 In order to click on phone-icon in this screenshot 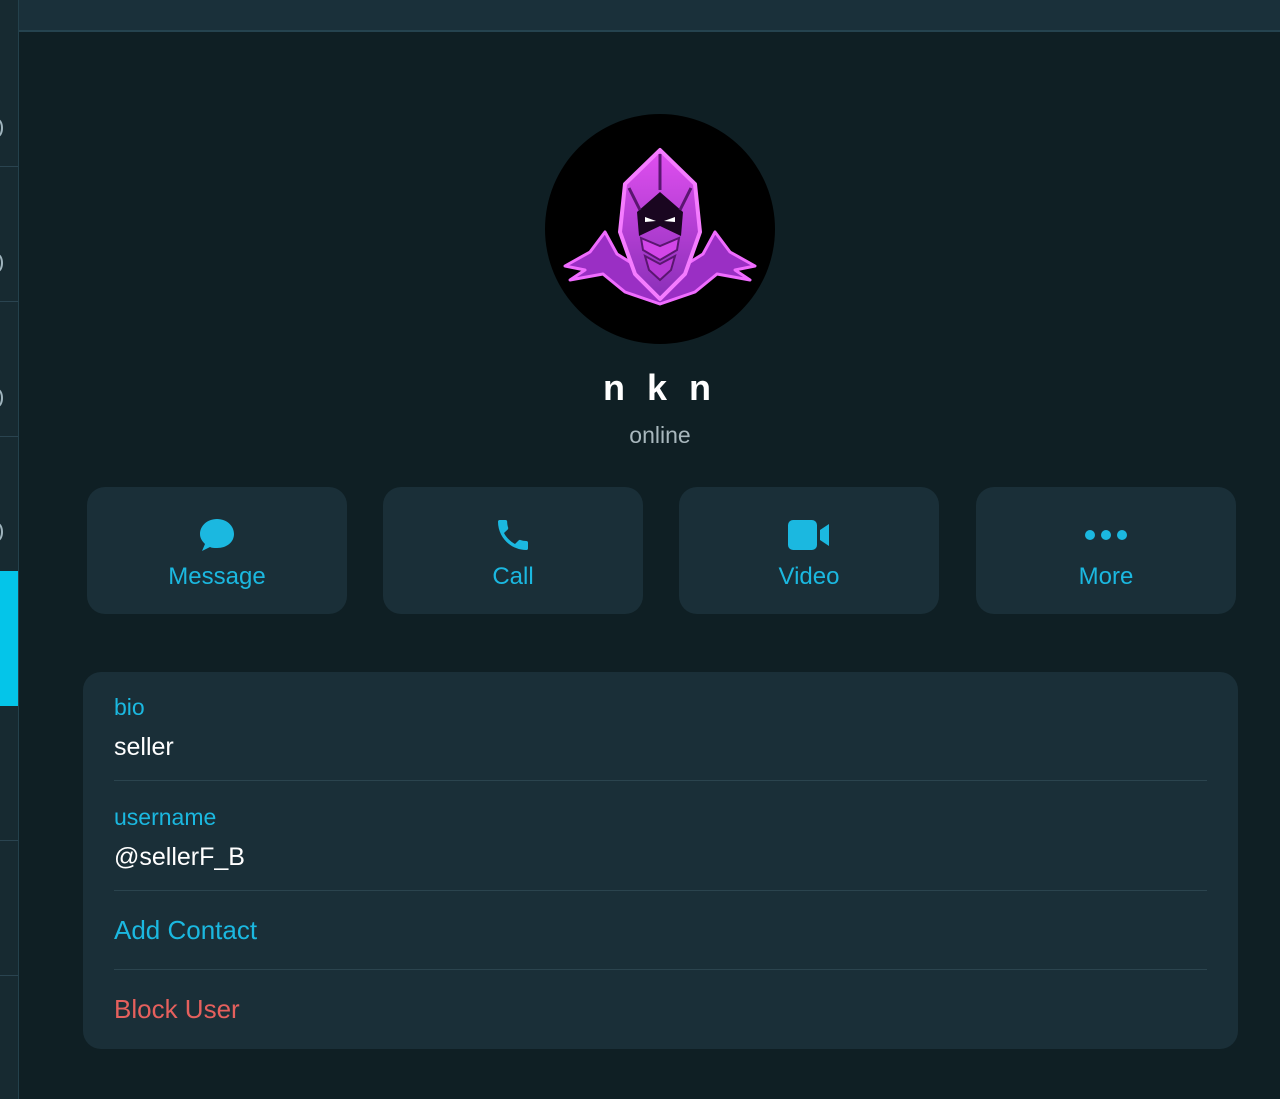, I will do `click(513, 535)`.